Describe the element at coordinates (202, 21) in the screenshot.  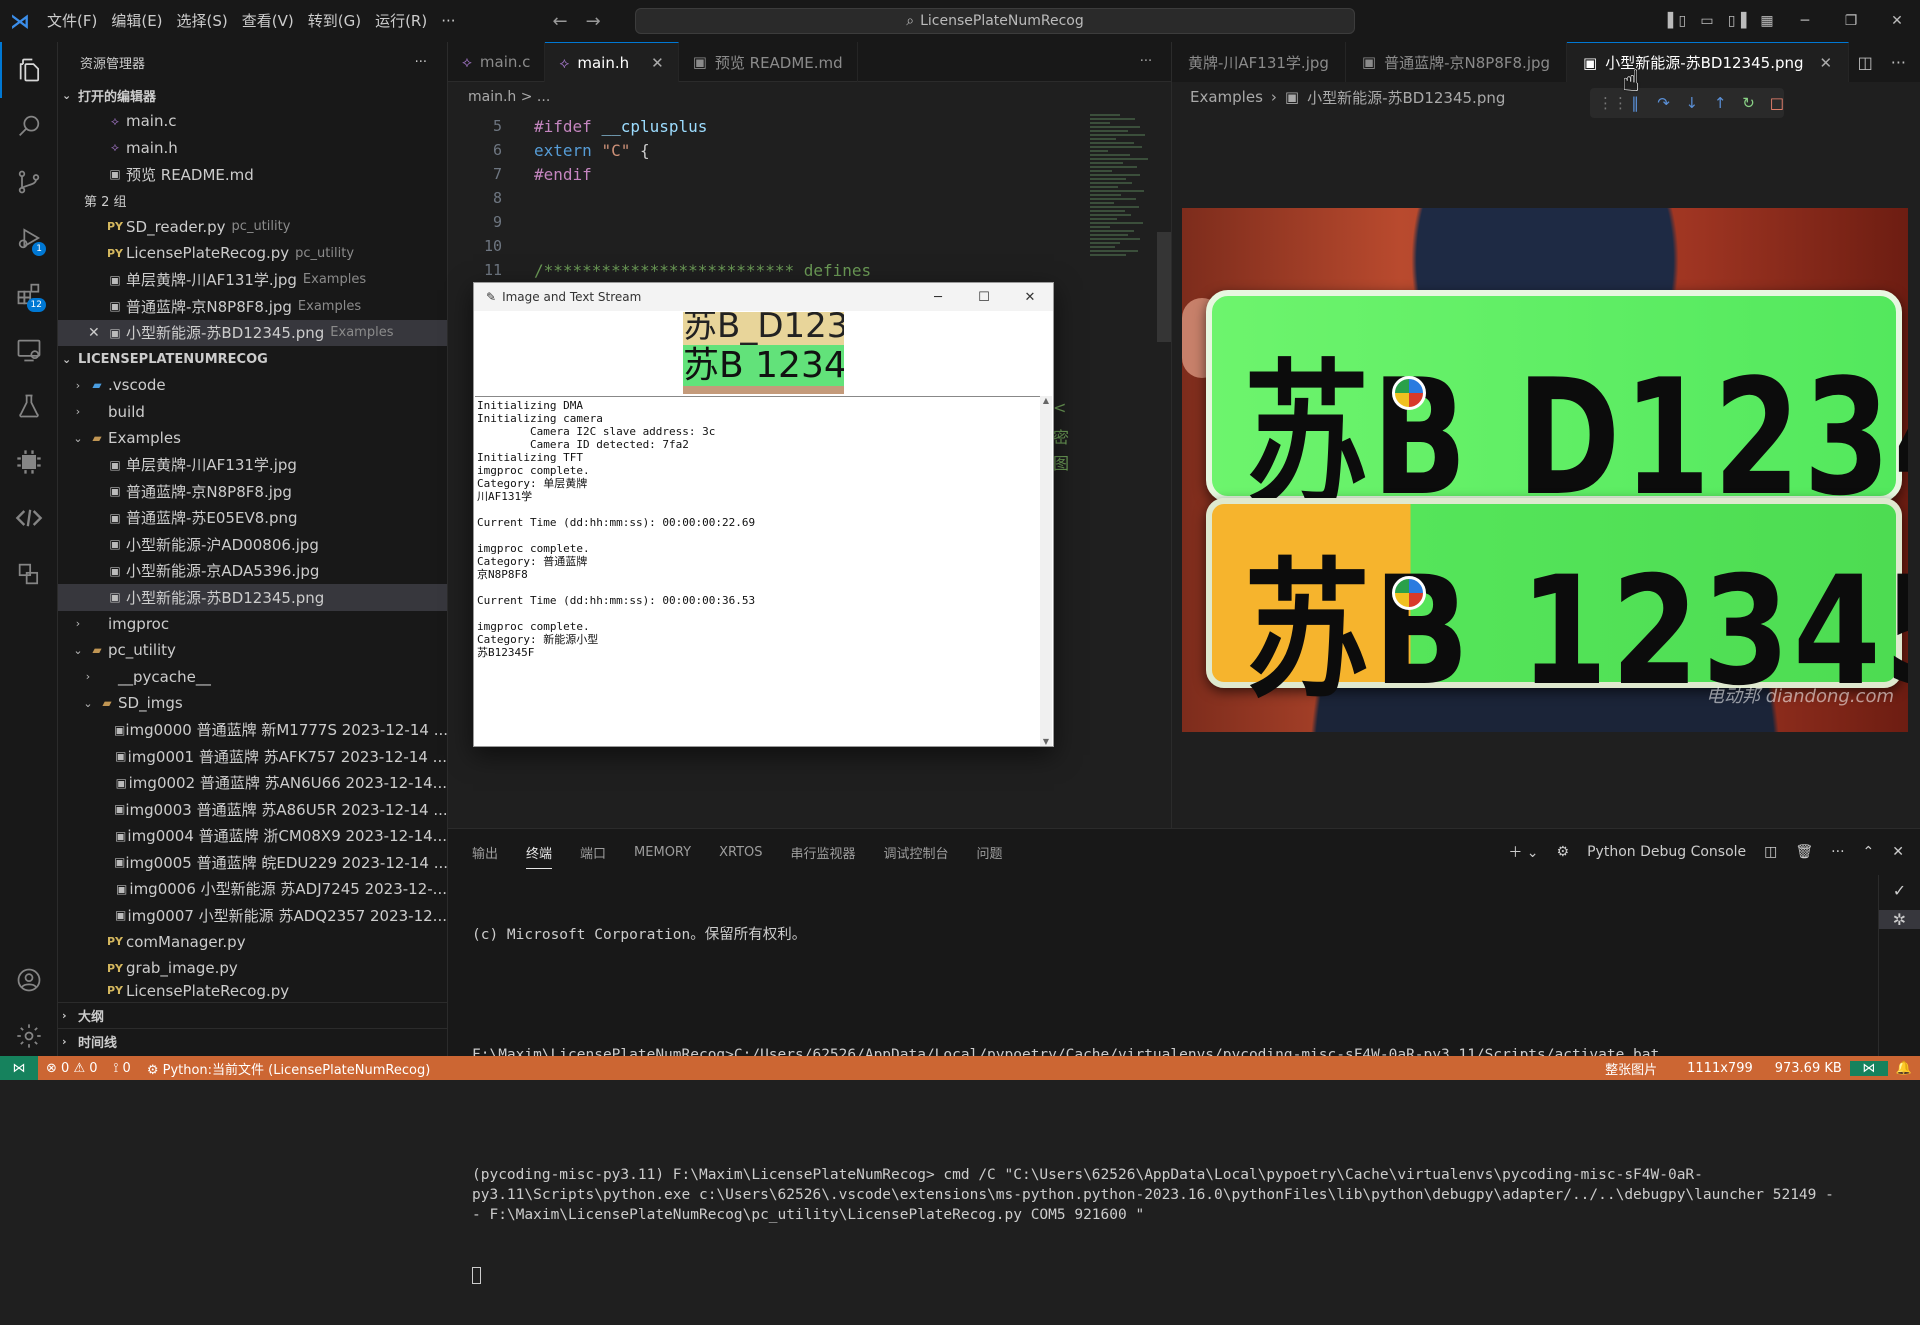
I see `menu-selection: 选择(S)` at that location.